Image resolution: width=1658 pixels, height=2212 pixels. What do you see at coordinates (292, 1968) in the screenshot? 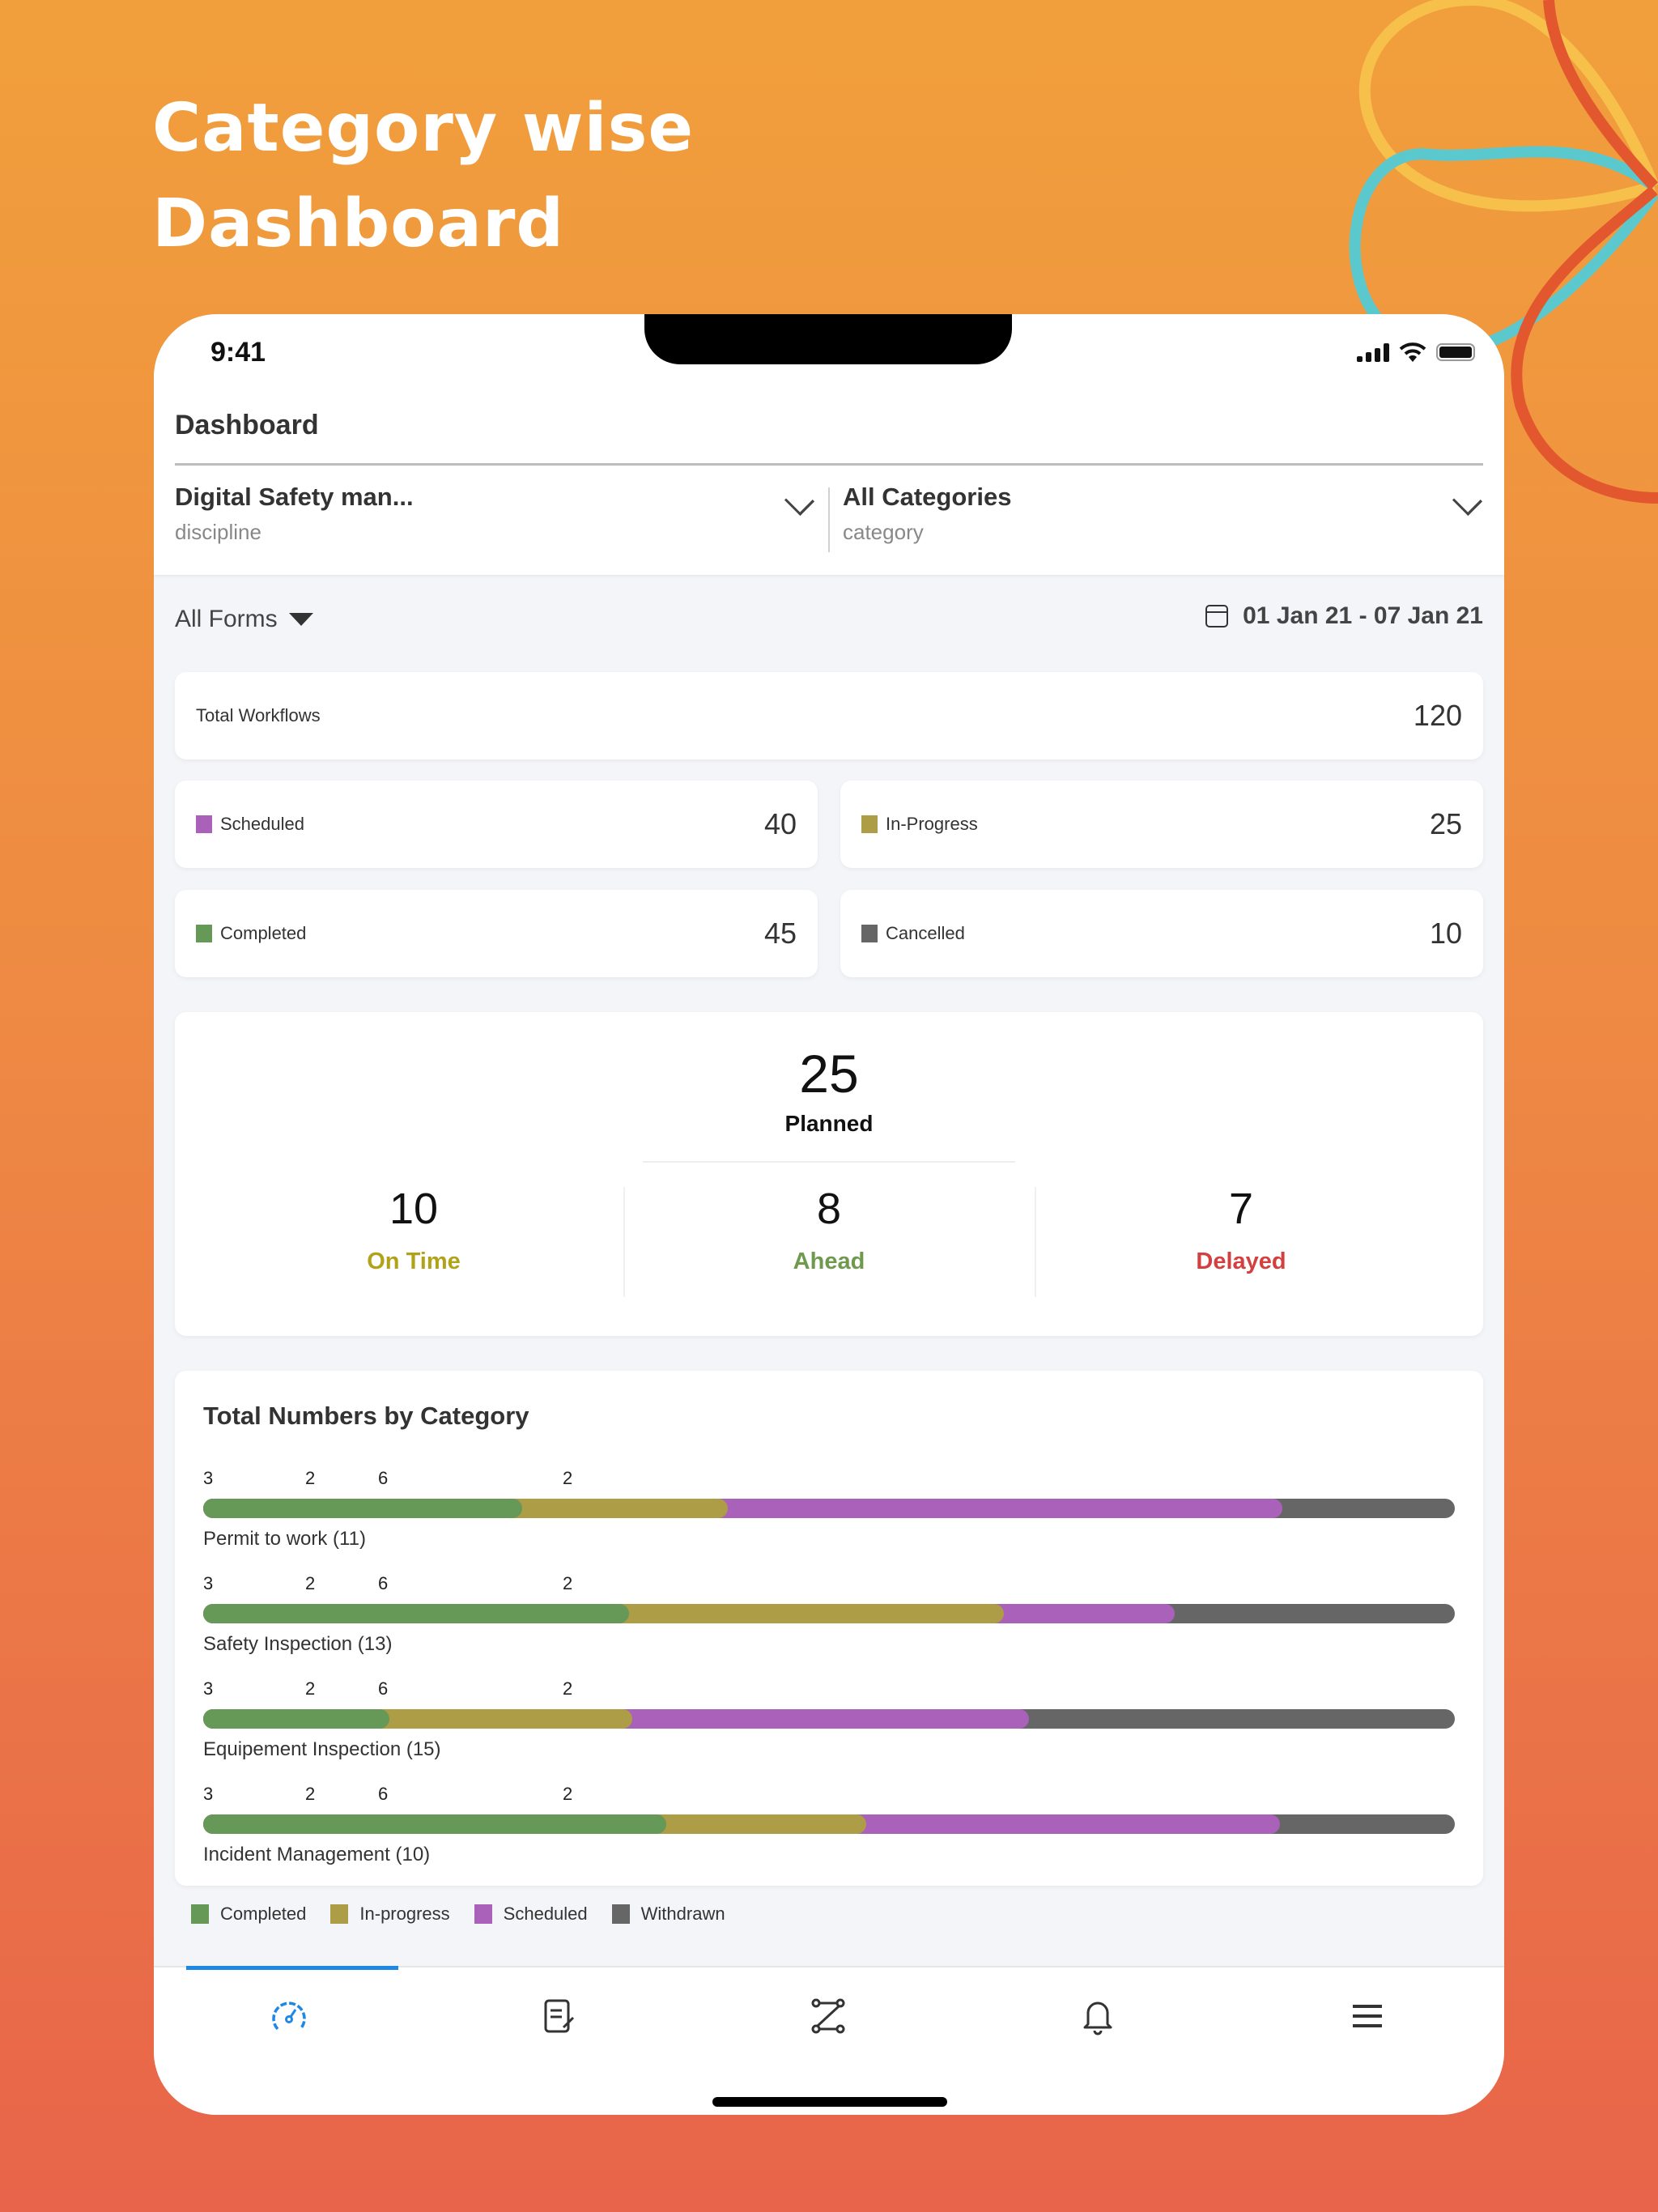
I see `active-tab-indicator` at bounding box center [292, 1968].